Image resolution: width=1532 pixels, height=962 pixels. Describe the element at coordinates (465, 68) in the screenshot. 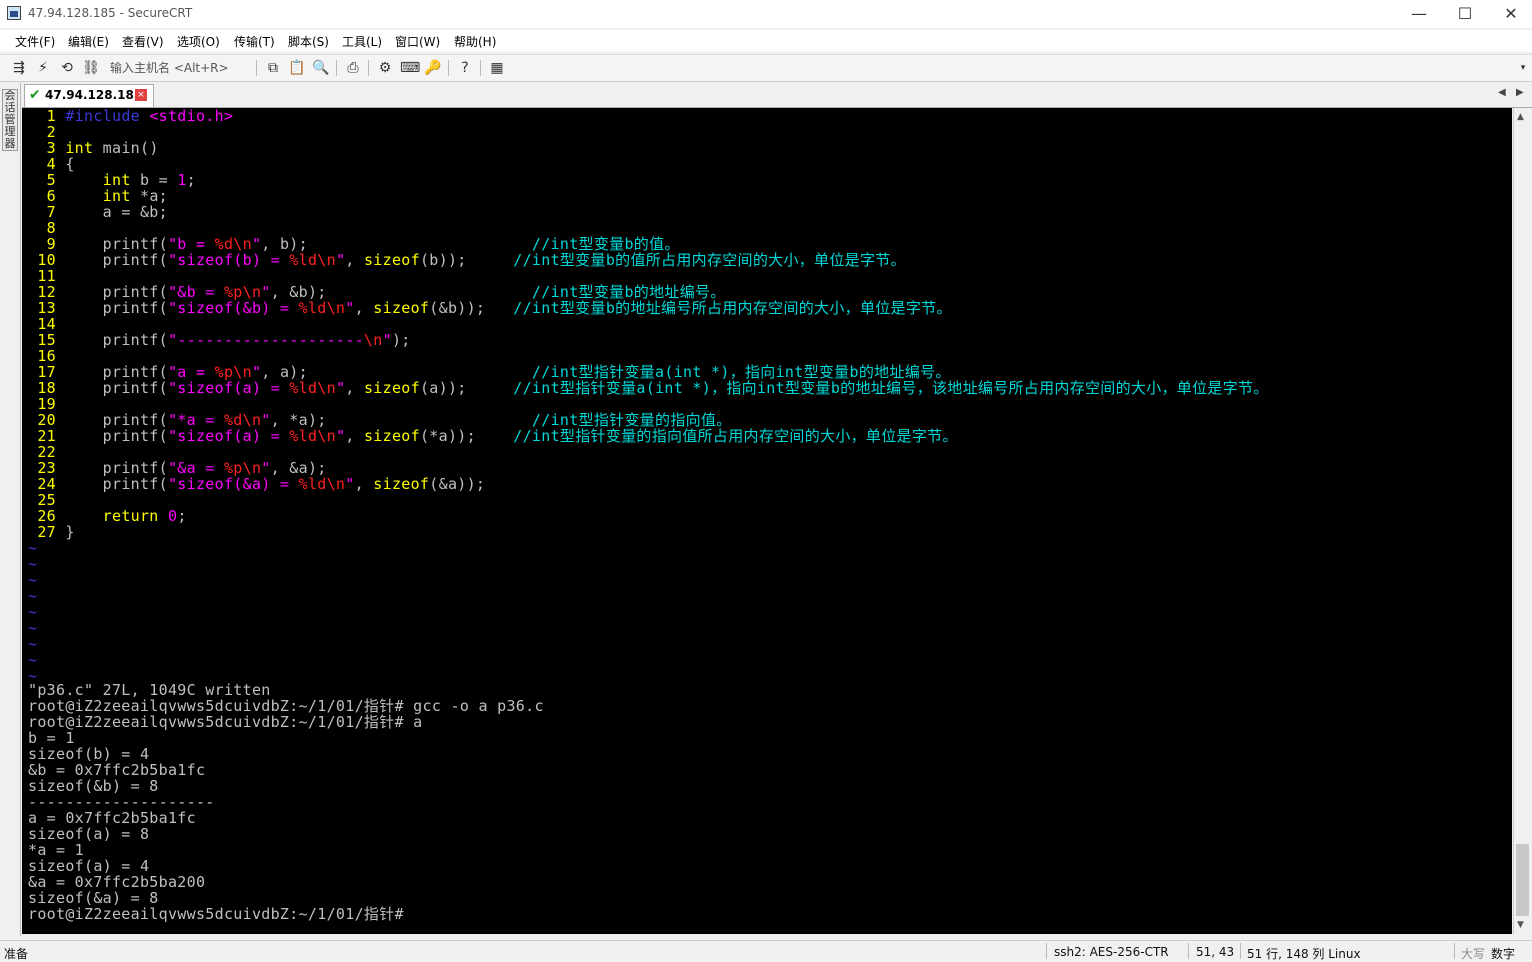

I see `help-icon: ?` at that location.